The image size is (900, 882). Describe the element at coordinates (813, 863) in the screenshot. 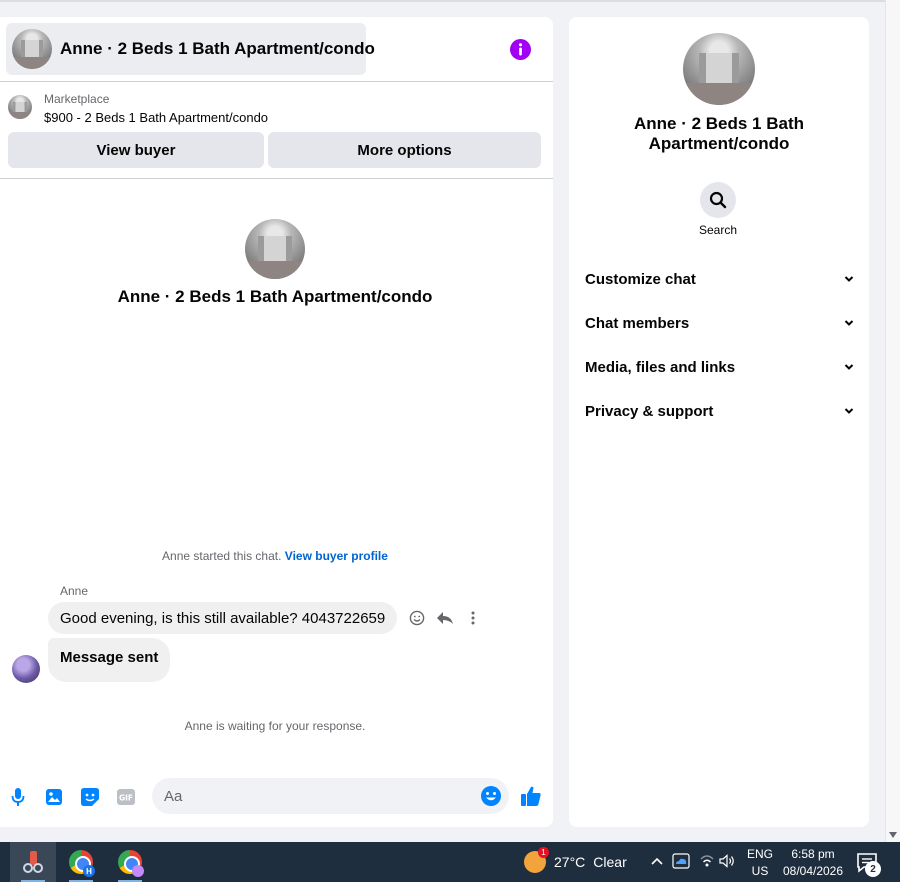

I see `system-clock: 6:58 pm 08/04/2026` at that location.